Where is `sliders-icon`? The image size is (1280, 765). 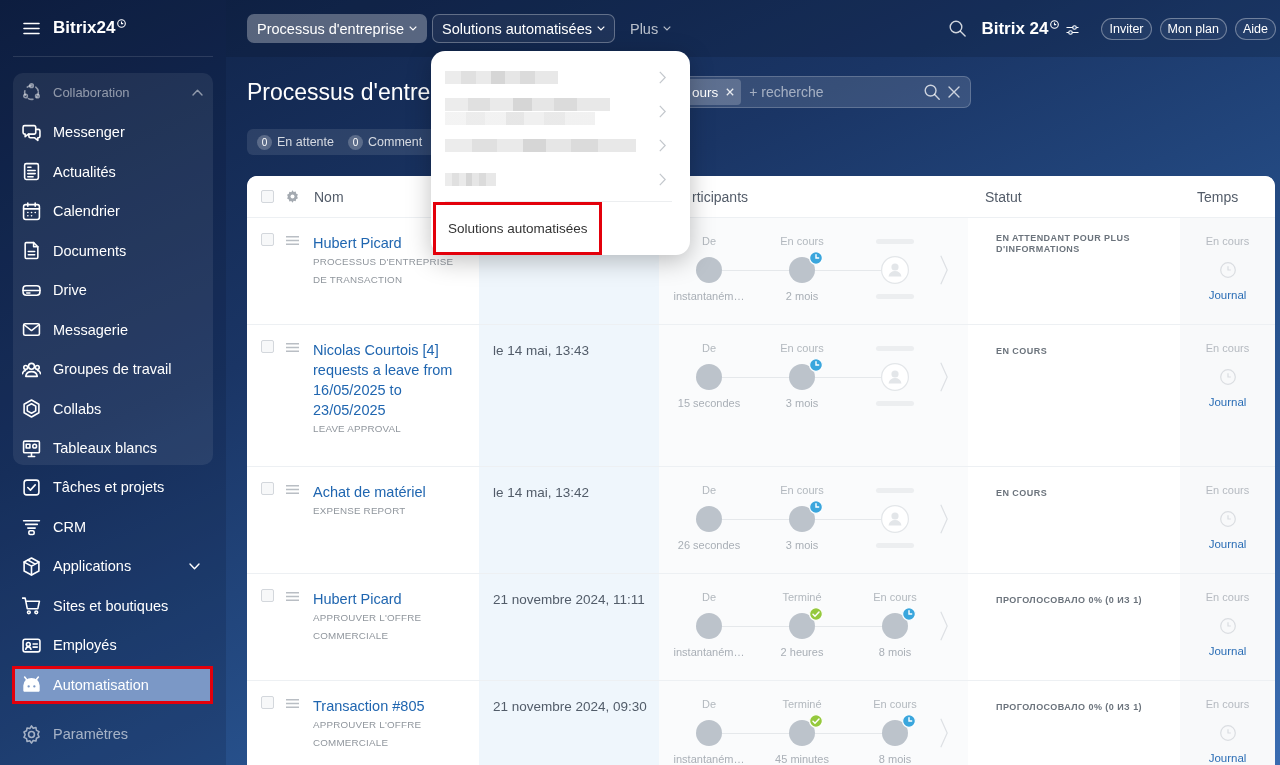 sliders-icon is located at coordinates (1073, 30).